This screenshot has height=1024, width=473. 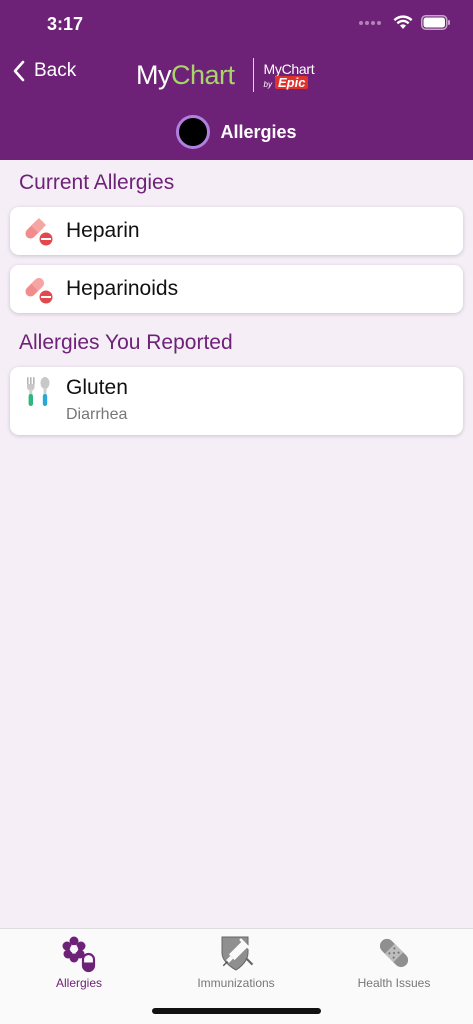 I want to click on allergy-reaction: Diarrhea, so click(x=97, y=414).